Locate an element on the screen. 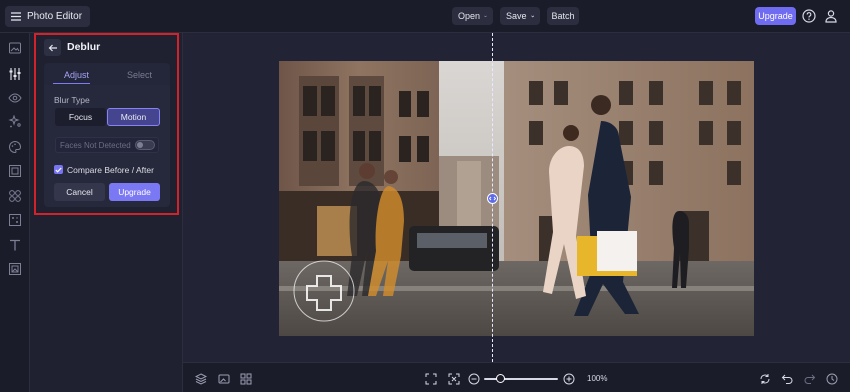 Image resolution: width=850 pixels, height=392 pixels. split-handle is located at coordinates (492, 198).